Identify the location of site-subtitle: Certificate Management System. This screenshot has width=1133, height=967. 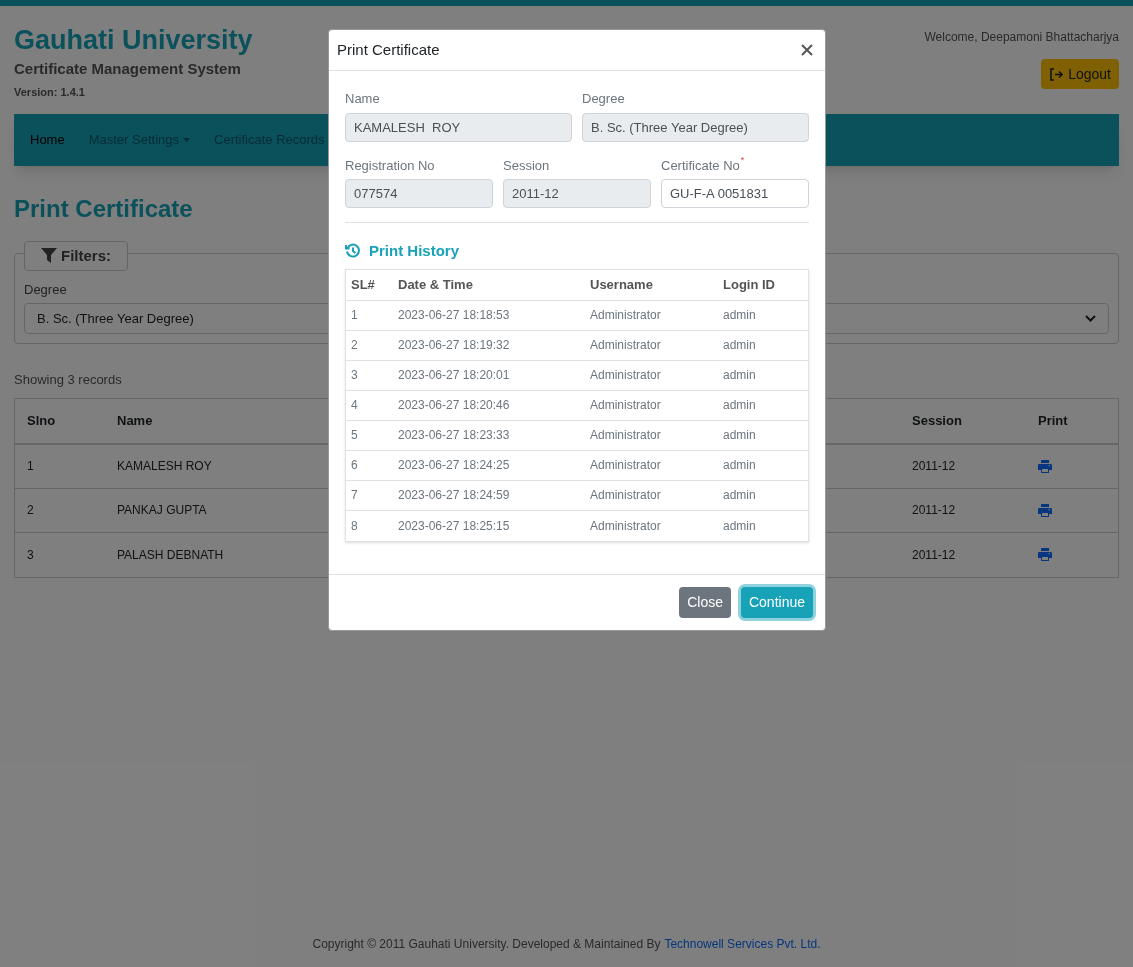
(128, 68).